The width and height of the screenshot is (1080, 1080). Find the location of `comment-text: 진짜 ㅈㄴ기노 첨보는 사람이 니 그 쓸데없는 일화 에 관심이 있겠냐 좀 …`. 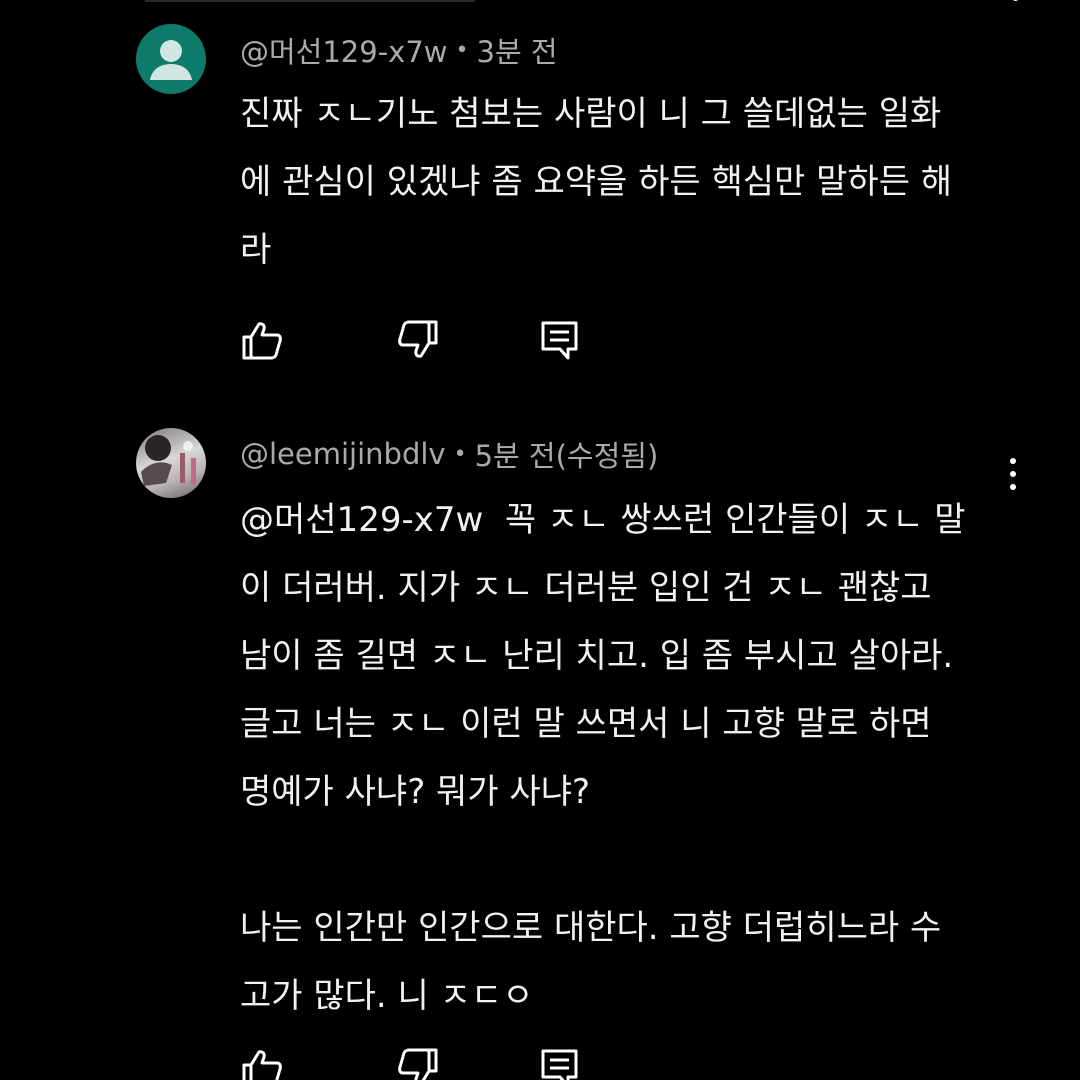

comment-text: 진짜 ㅈㄴ기노 첨보는 사람이 니 그 쓸데없는 일화 에 관심이 있겠냐 좀 … is located at coordinates (596, 182).